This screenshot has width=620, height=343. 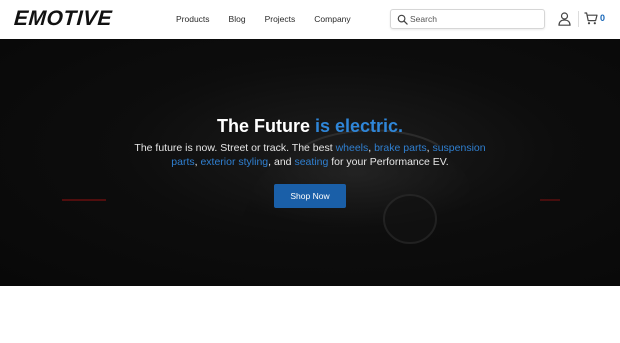 What do you see at coordinates (265, 126) in the screenshot?
I see `hero-title-prefix: The Future` at bounding box center [265, 126].